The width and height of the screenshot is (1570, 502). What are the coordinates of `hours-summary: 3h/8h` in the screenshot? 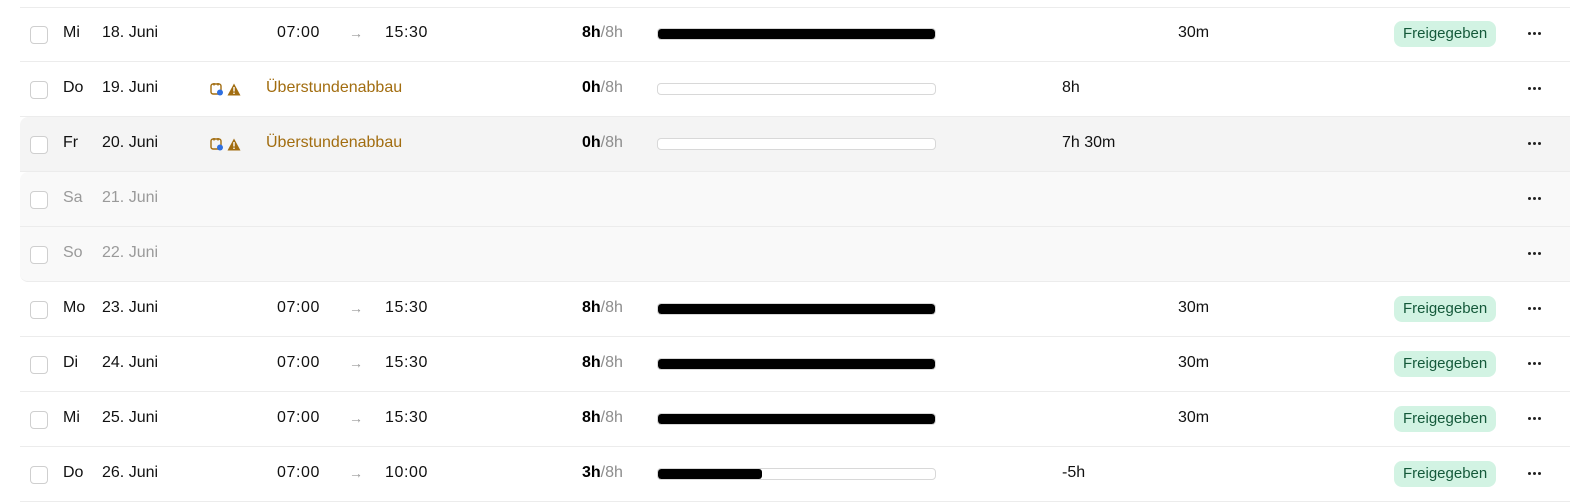 It's located at (602, 473).